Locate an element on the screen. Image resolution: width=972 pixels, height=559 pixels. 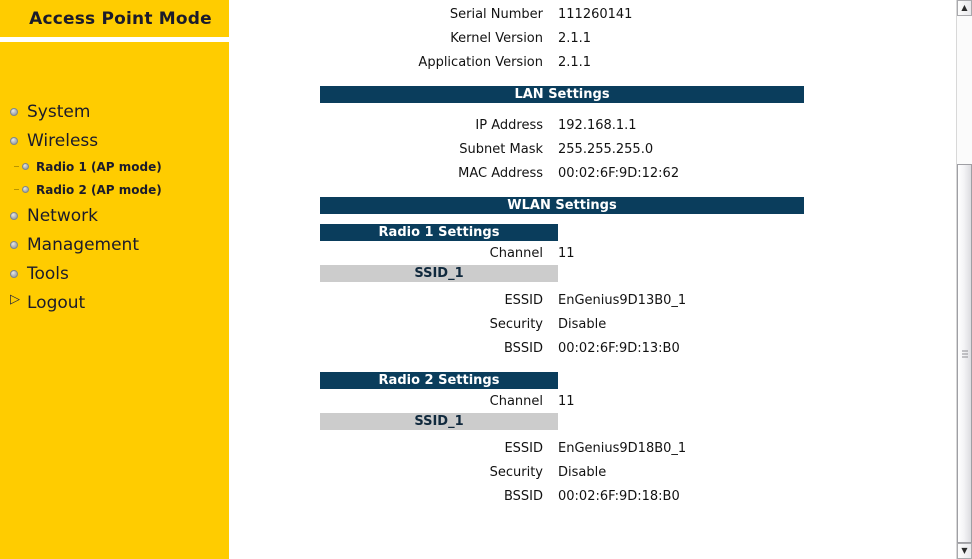
scrollbar-thumb is located at coordinates (964, 353).